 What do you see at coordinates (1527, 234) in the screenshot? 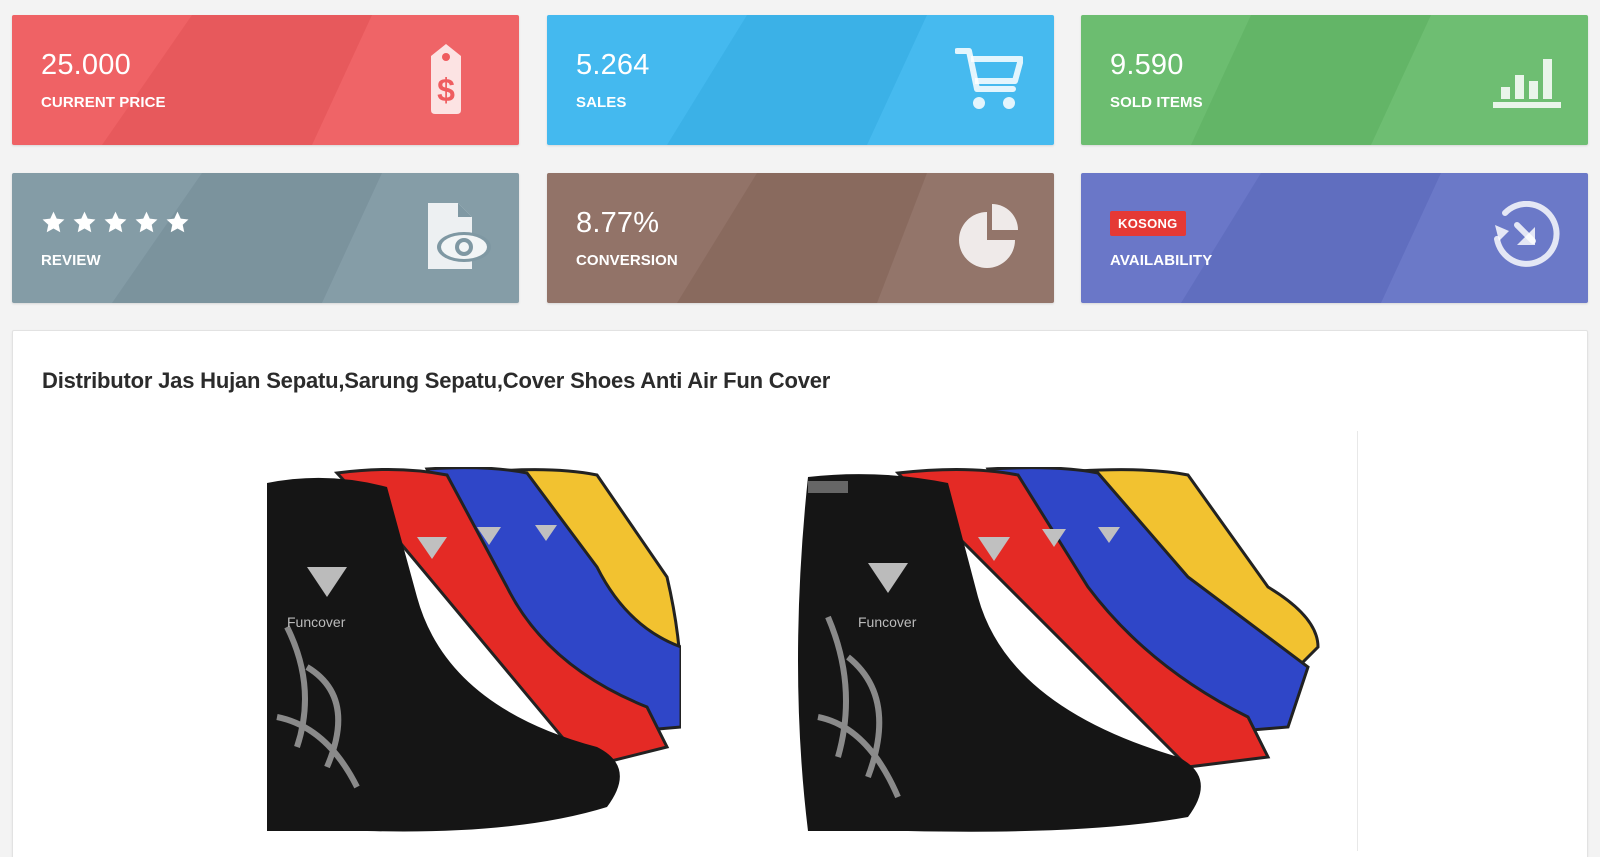
I see `history-arrow-icon` at bounding box center [1527, 234].